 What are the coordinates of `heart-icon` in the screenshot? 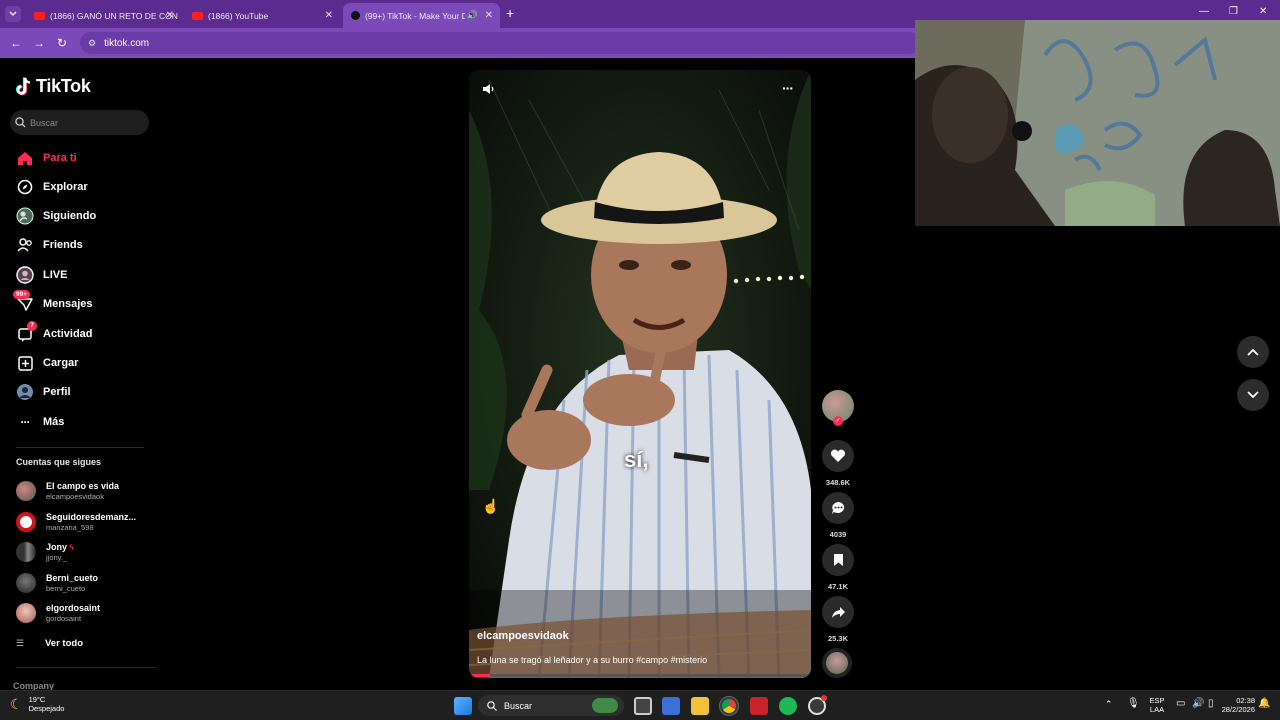 It's located at (838, 456).